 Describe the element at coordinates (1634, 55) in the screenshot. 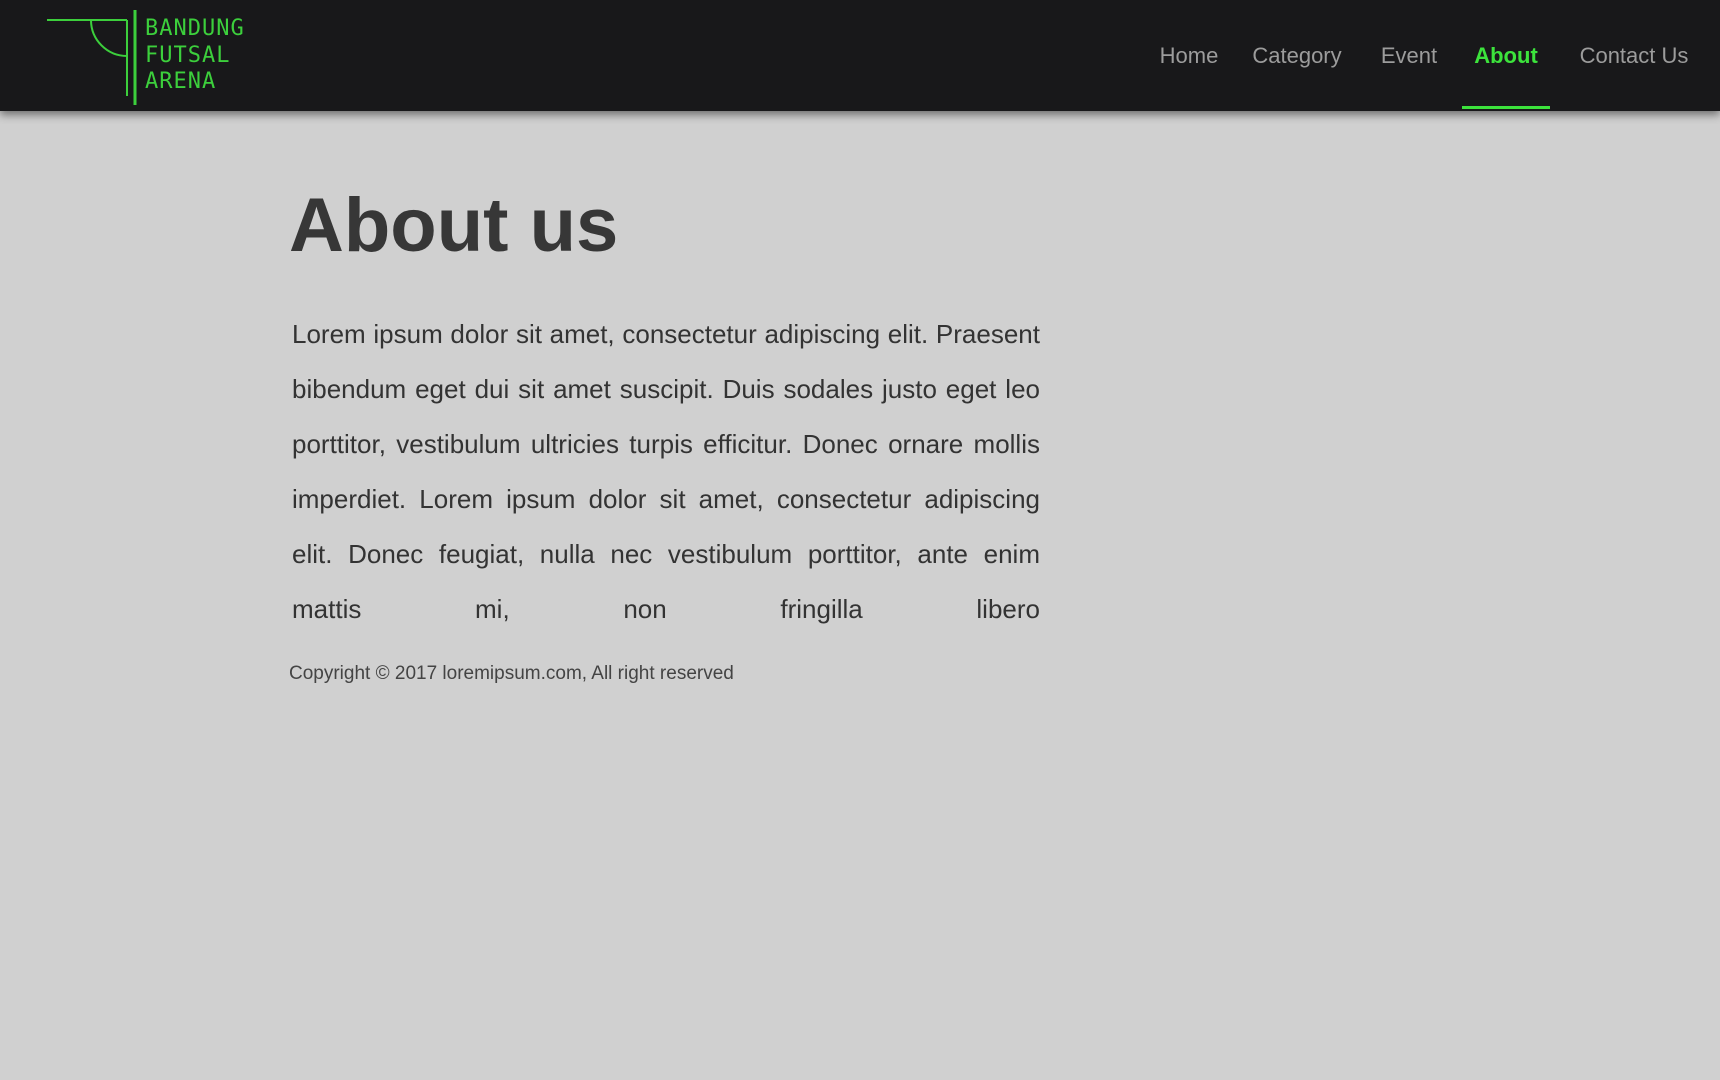

I see `nav-contact-us: Contact Us` at that location.